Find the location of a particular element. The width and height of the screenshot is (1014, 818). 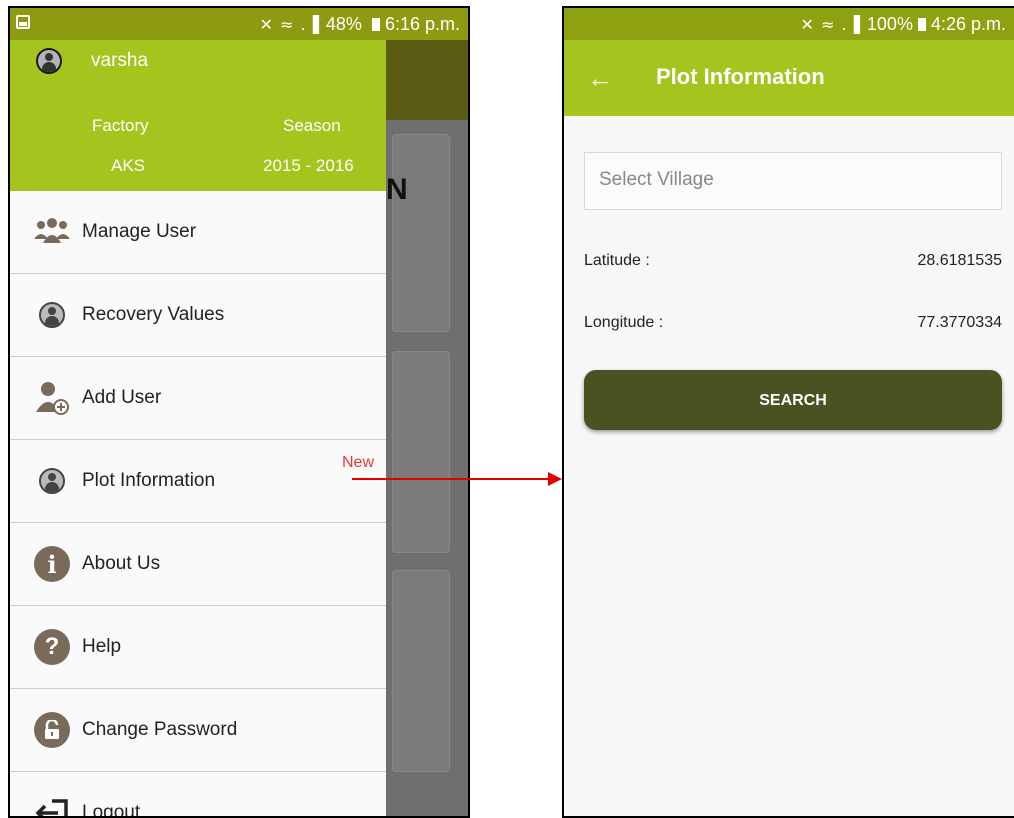

back-arrow-icon: ← is located at coordinates (600, 78).